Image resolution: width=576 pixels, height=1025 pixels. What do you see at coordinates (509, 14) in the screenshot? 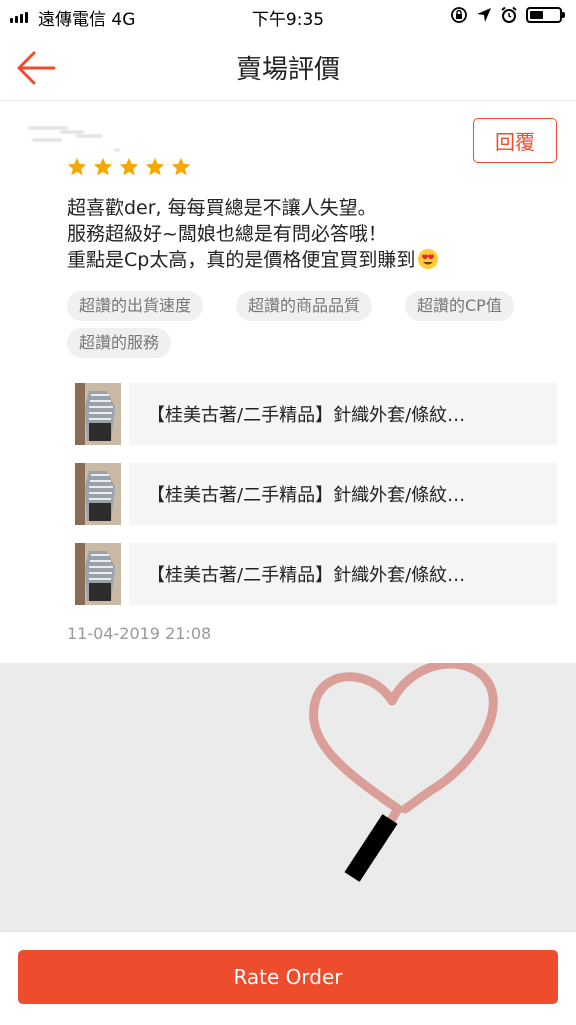
I see `alarm-icon` at bounding box center [509, 14].